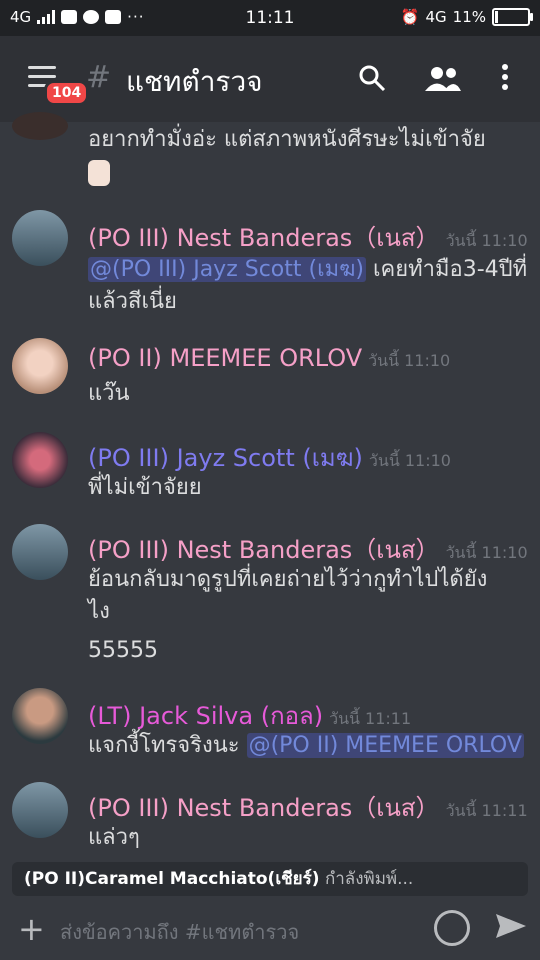  What do you see at coordinates (512, 17) in the screenshot?
I see `battery-icon` at bounding box center [512, 17].